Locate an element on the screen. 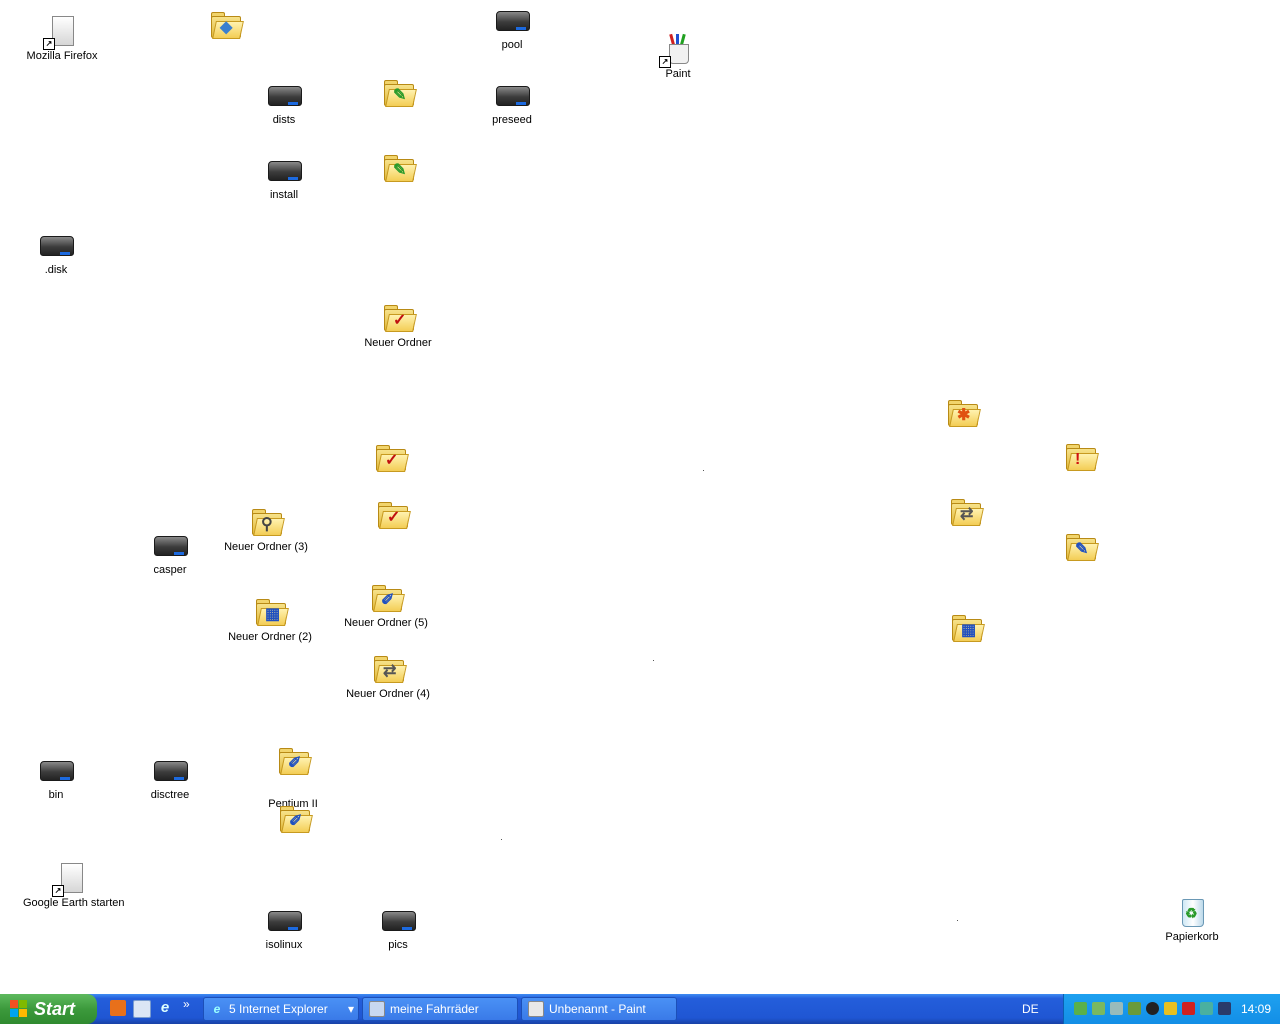 Image resolution: width=1280 pixels, height=1024 pixels. drive-preseed: preseed is located at coordinates (512, 102).